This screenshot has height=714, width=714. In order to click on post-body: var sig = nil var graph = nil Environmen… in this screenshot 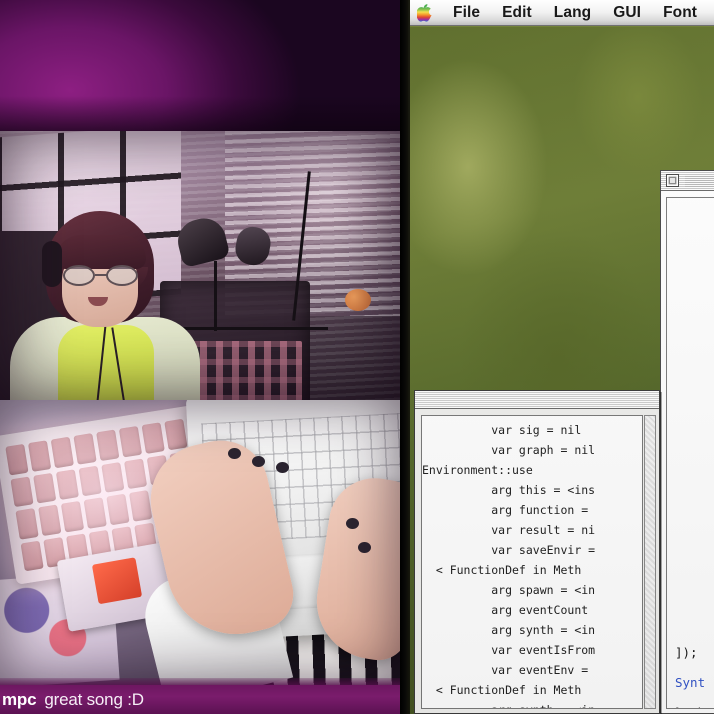, I will do `click(532, 562)`.